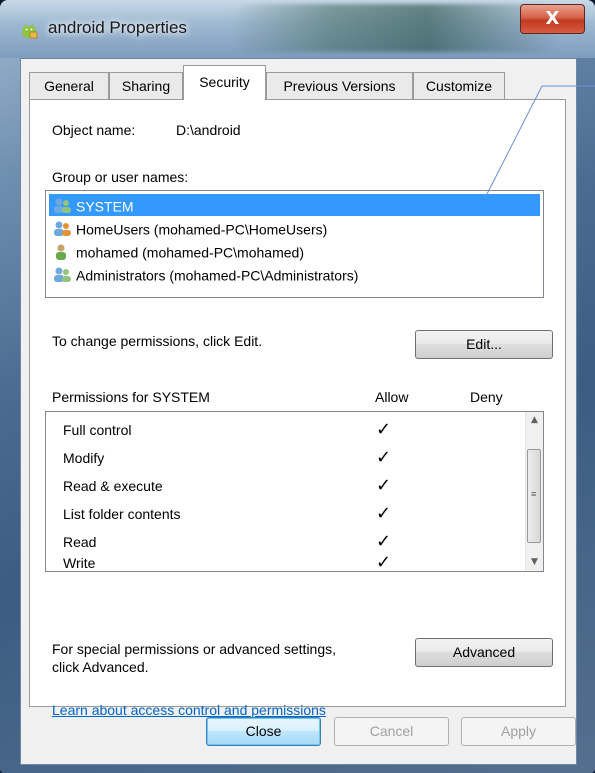  I want to click on annotation-pointer-line, so click(539, 142).